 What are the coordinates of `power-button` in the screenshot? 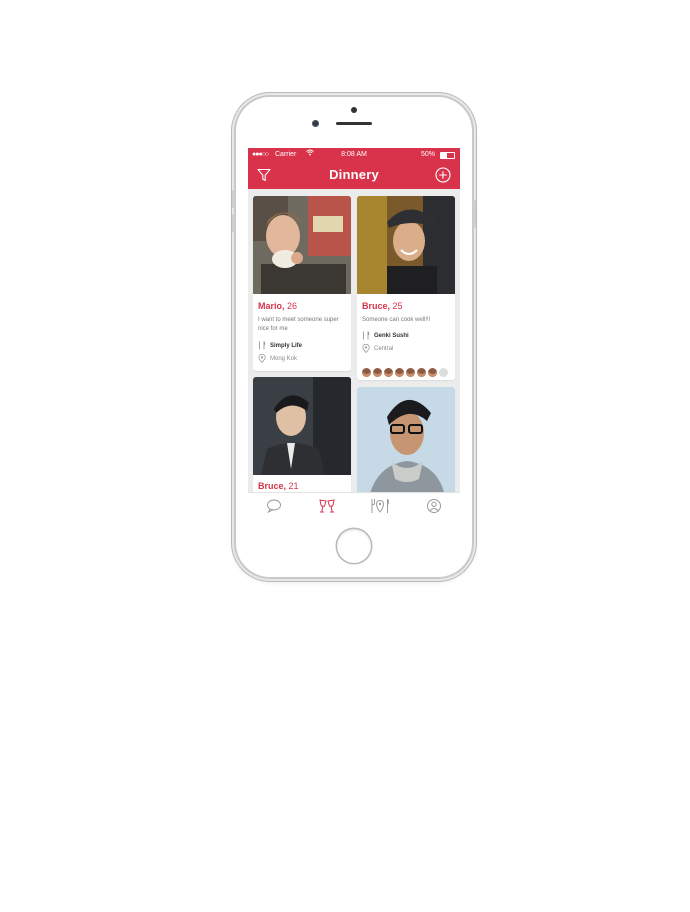 It's located at (474, 214).